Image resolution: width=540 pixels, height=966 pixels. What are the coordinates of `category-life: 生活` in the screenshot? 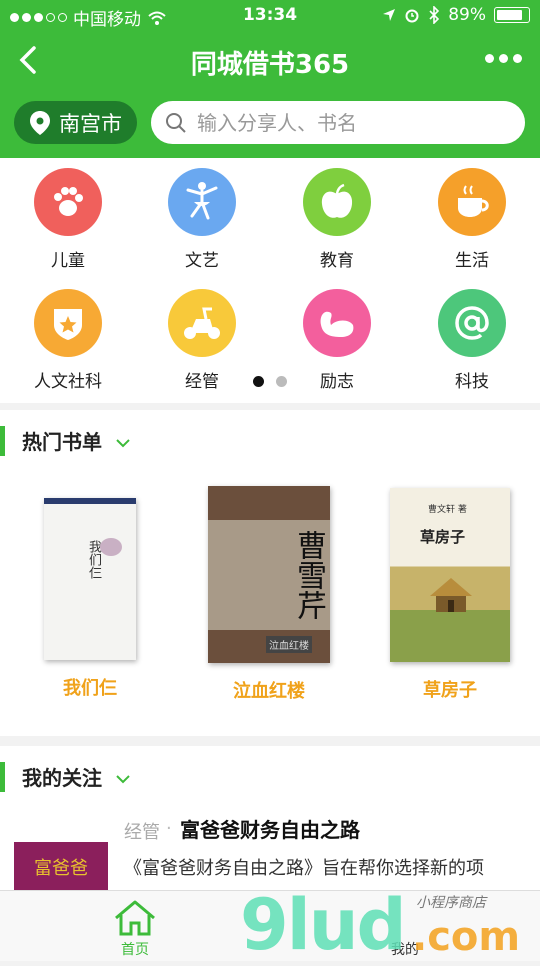 It's located at (472, 219).